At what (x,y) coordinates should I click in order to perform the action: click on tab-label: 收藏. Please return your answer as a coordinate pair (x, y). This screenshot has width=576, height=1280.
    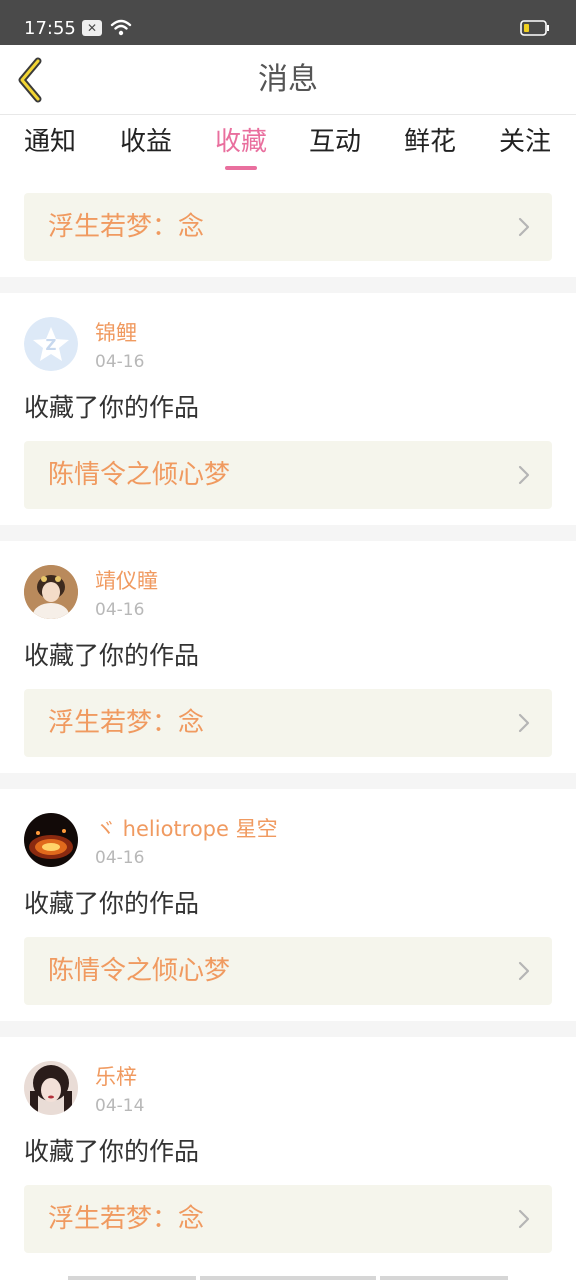
    Looking at the image, I should click on (240, 142).